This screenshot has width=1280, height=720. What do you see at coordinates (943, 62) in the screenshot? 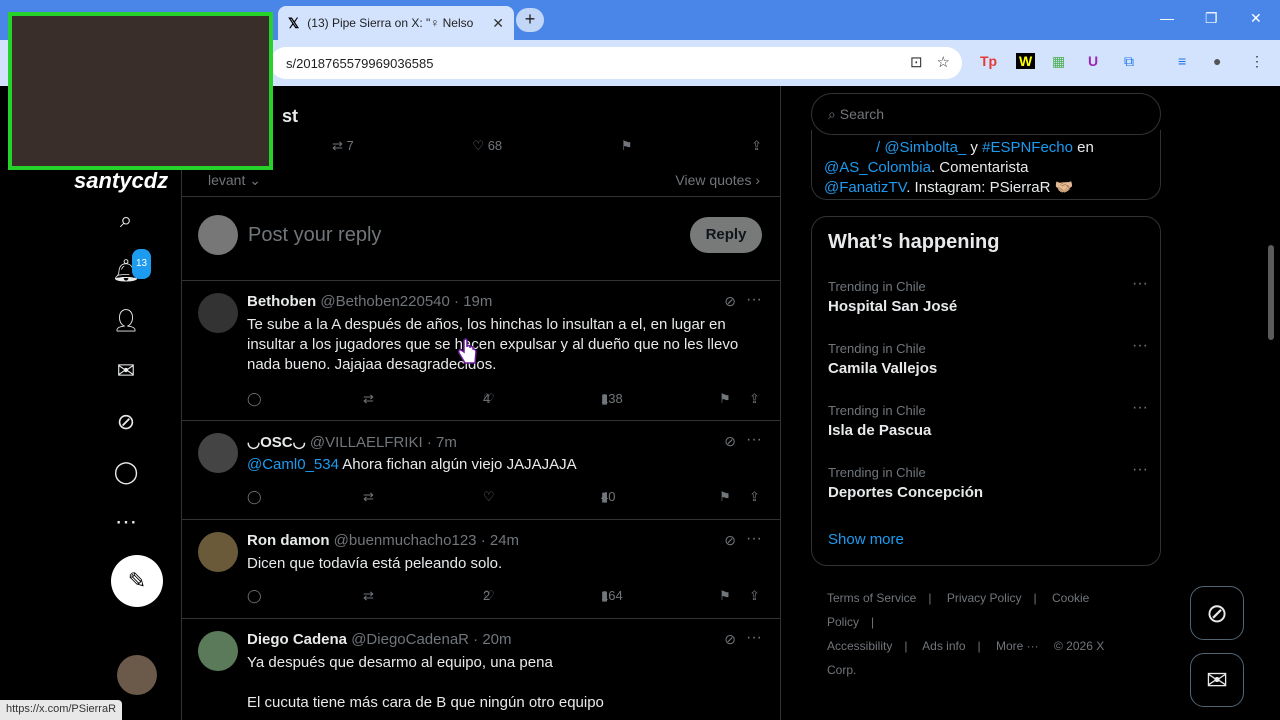
I see `bookmark-star-icon: ☆` at bounding box center [943, 62].